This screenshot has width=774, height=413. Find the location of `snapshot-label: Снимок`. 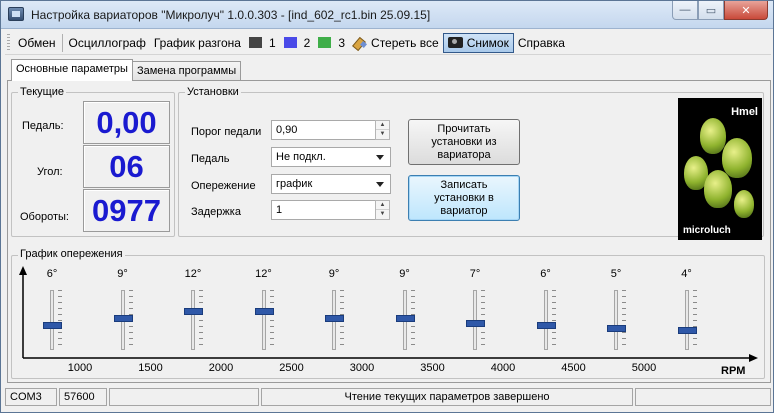

snapshot-label: Снимок is located at coordinates (487, 42).